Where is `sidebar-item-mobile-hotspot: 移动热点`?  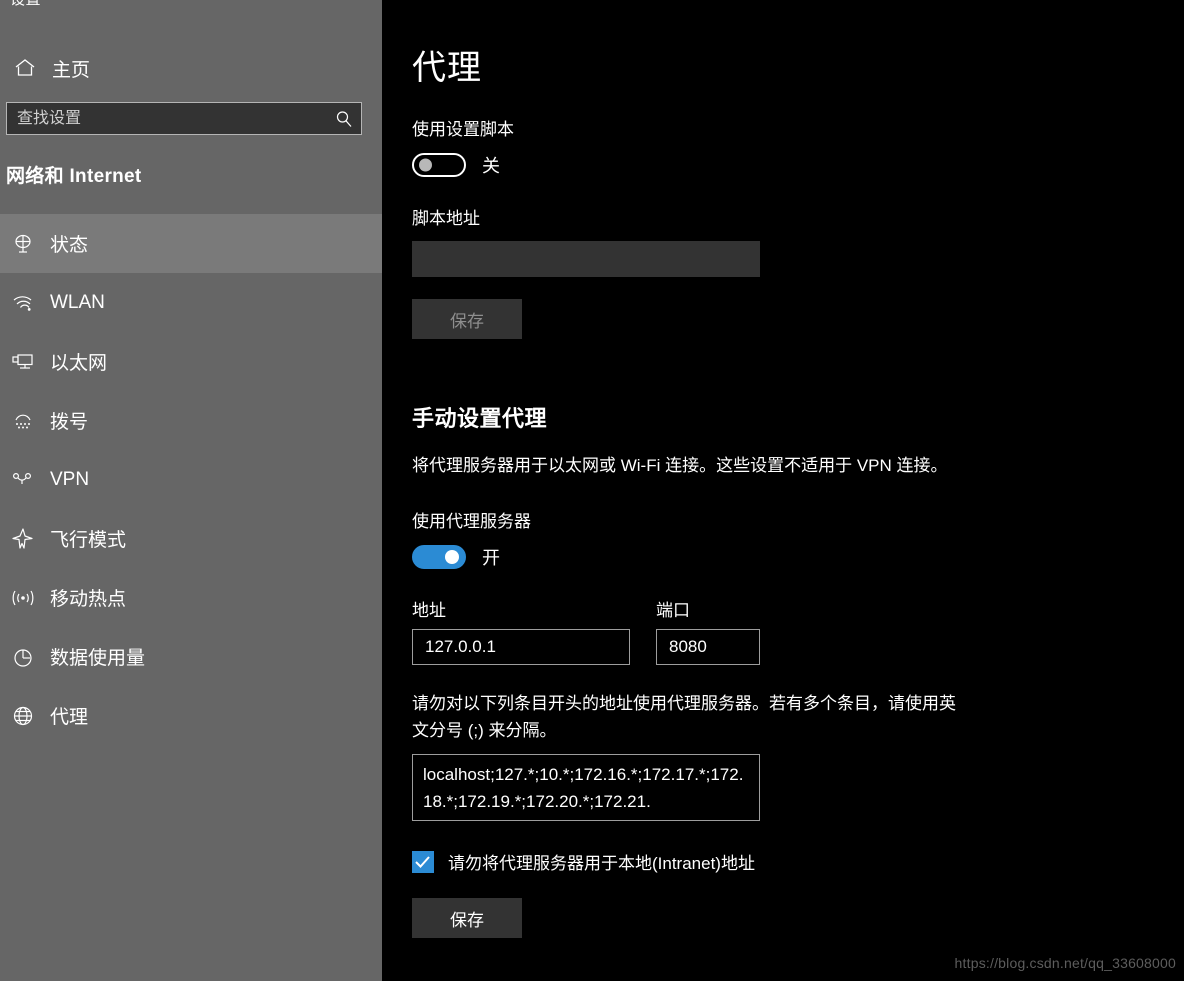 sidebar-item-mobile-hotspot: 移动热点 is located at coordinates (191, 597).